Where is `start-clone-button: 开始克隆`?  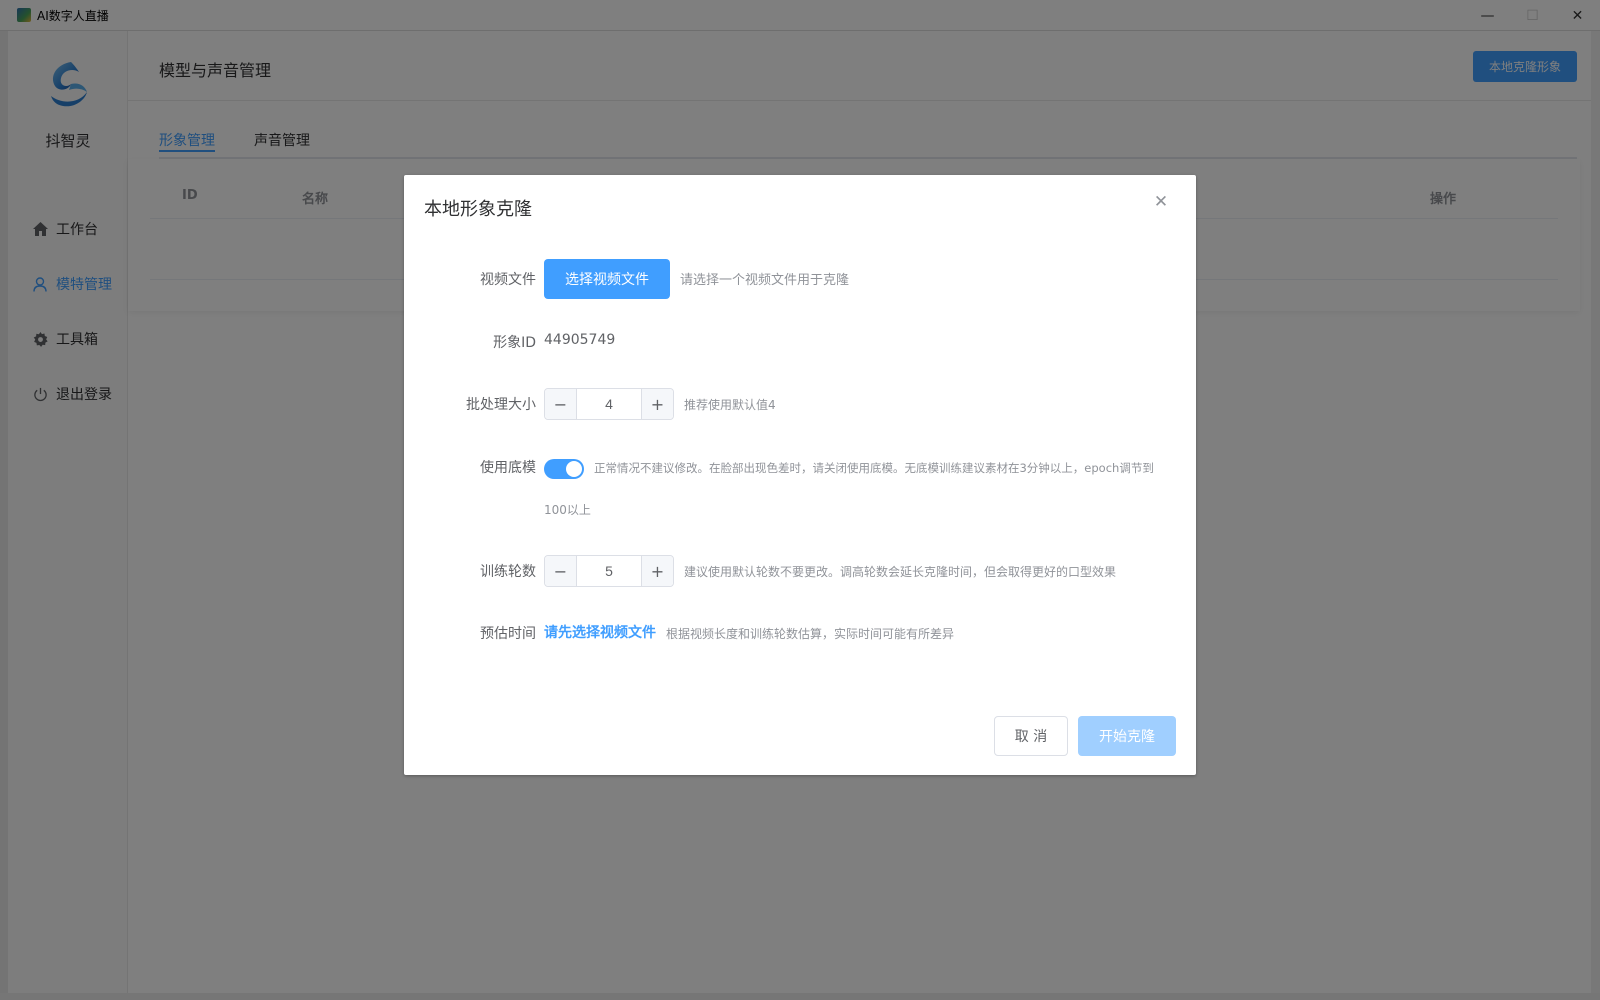
start-clone-button: 开始克隆 is located at coordinates (1127, 736).